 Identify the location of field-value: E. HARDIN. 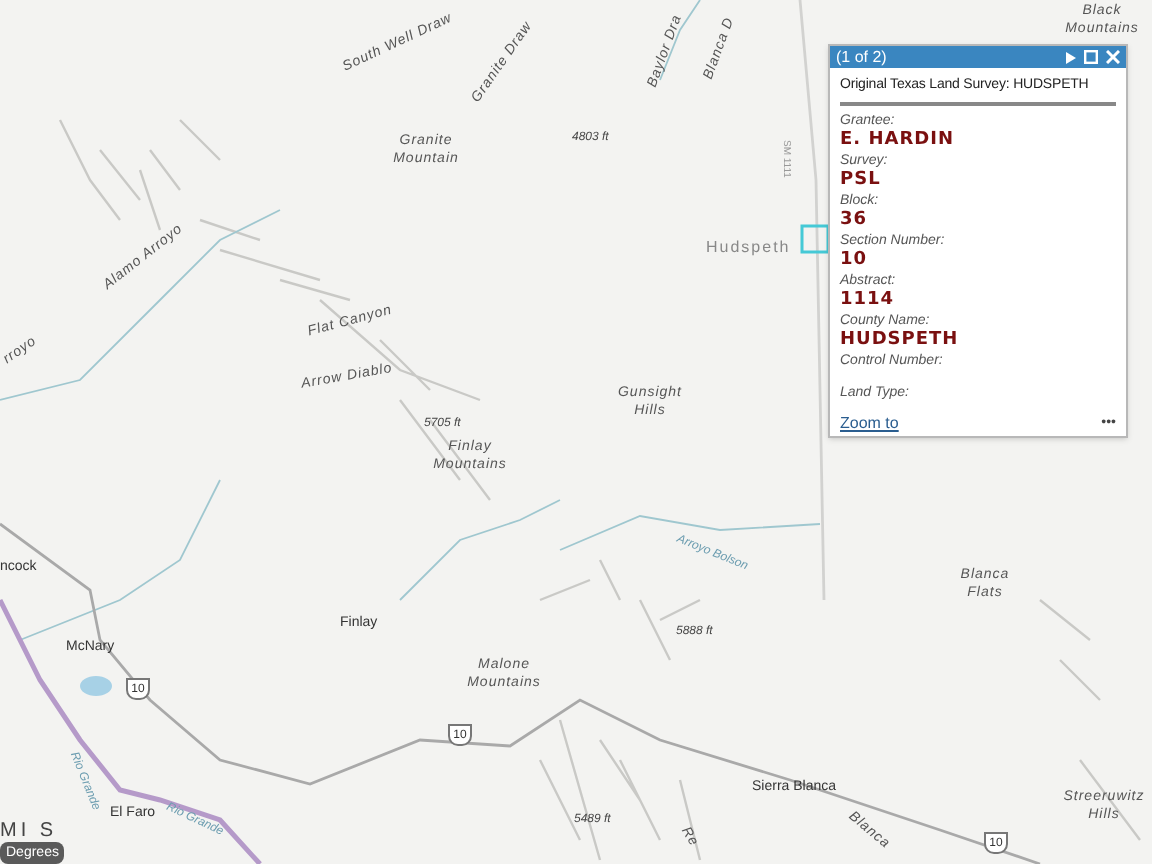
(897, 140).